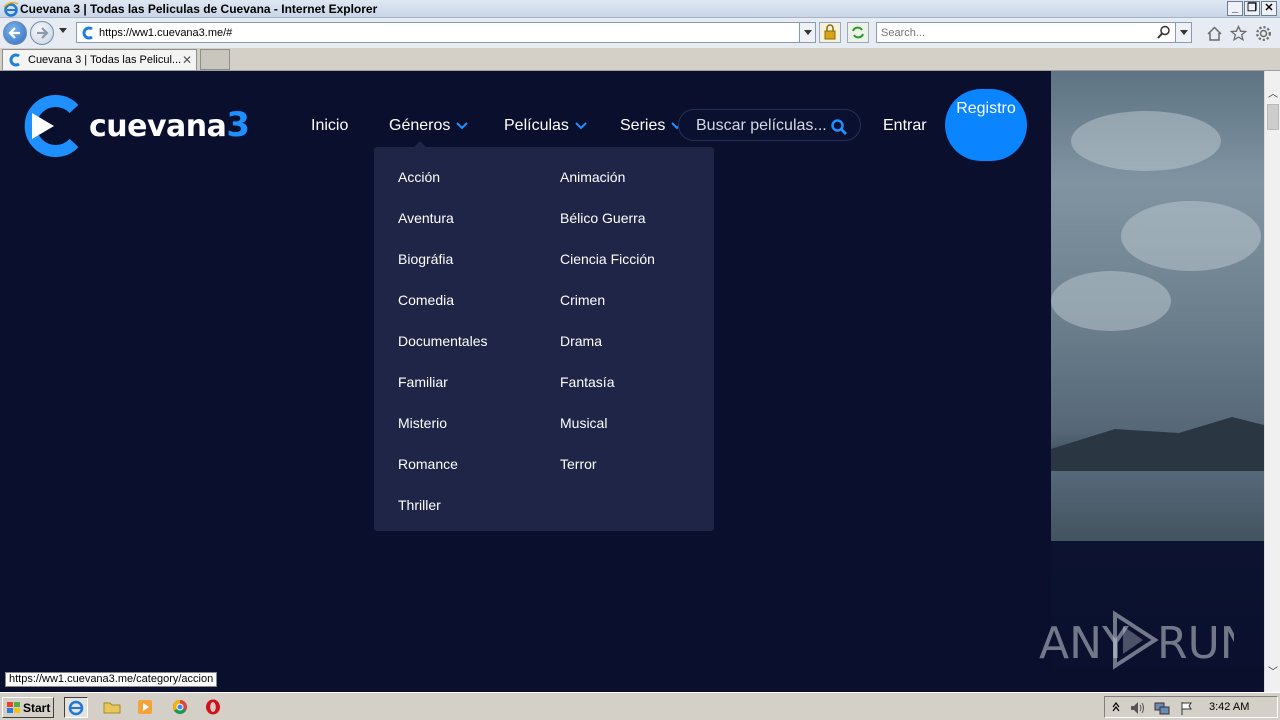 The image size is (1280, 720). What do you see at coordinates (443, 341) in the screenshot?
I see `genre-documentales: Documentales` at bounding box center [443, 341].